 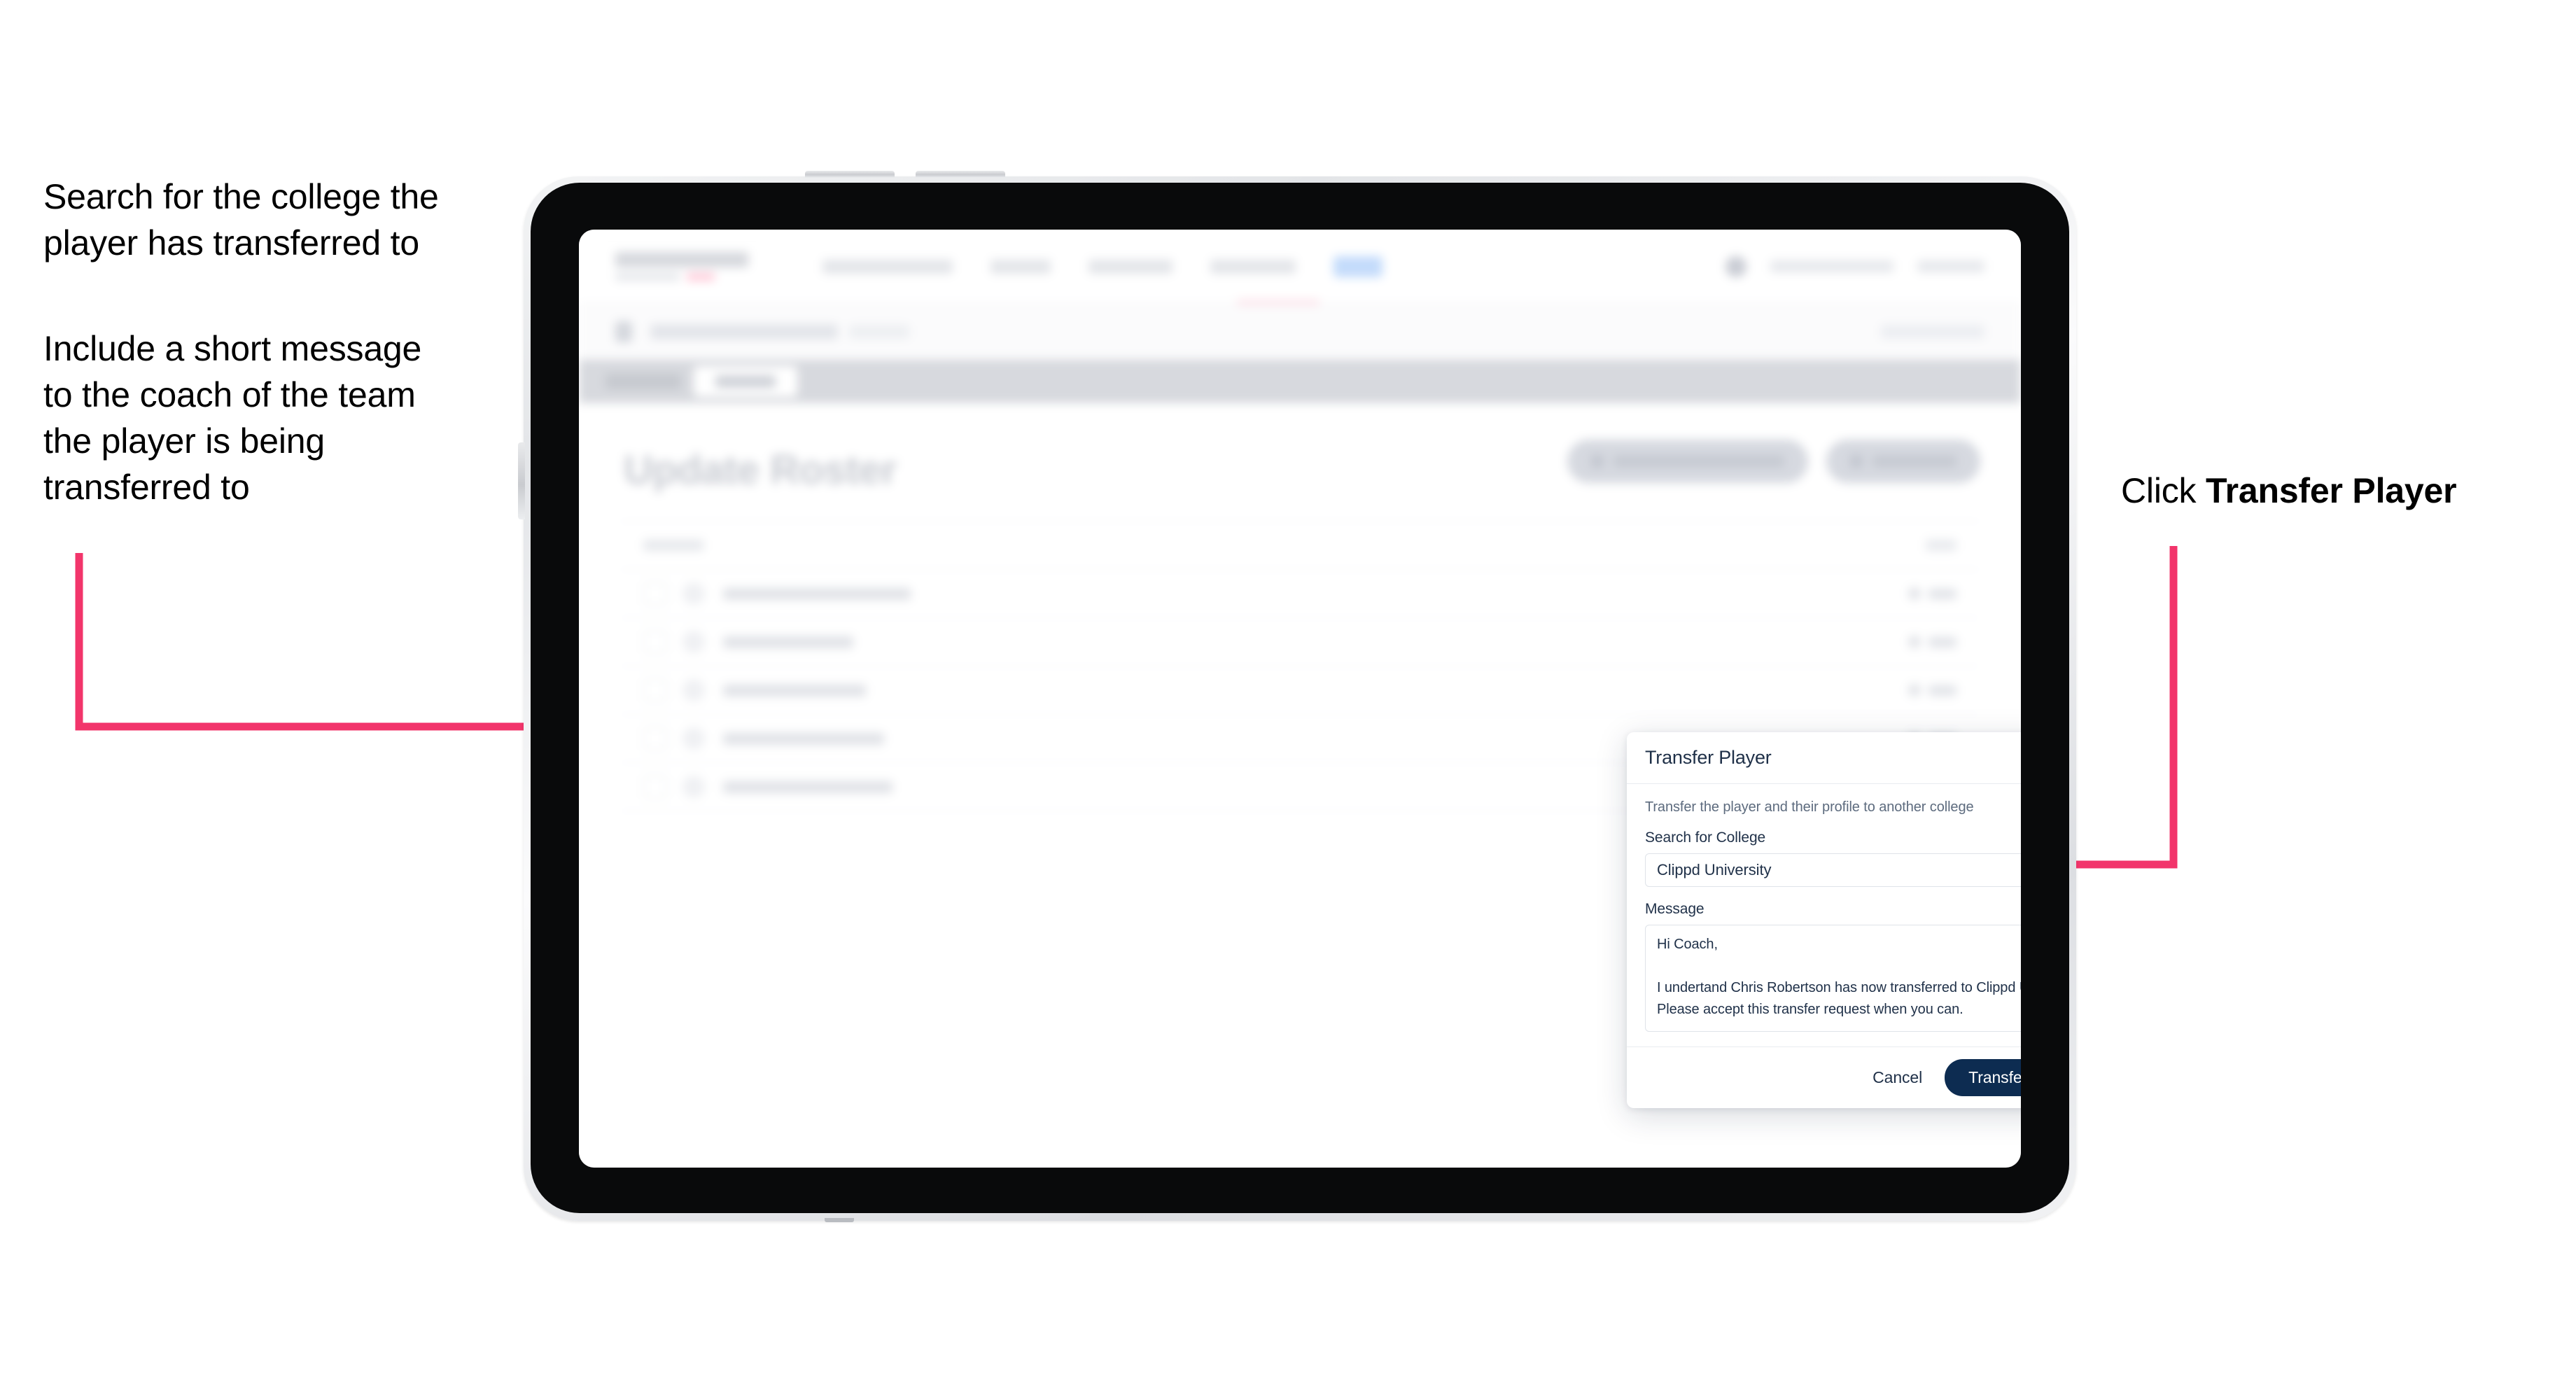 What do you see at coordinates (1358, 266) in the screenshot?
I see `nav-item-active` at bounding box center [1358, 266].